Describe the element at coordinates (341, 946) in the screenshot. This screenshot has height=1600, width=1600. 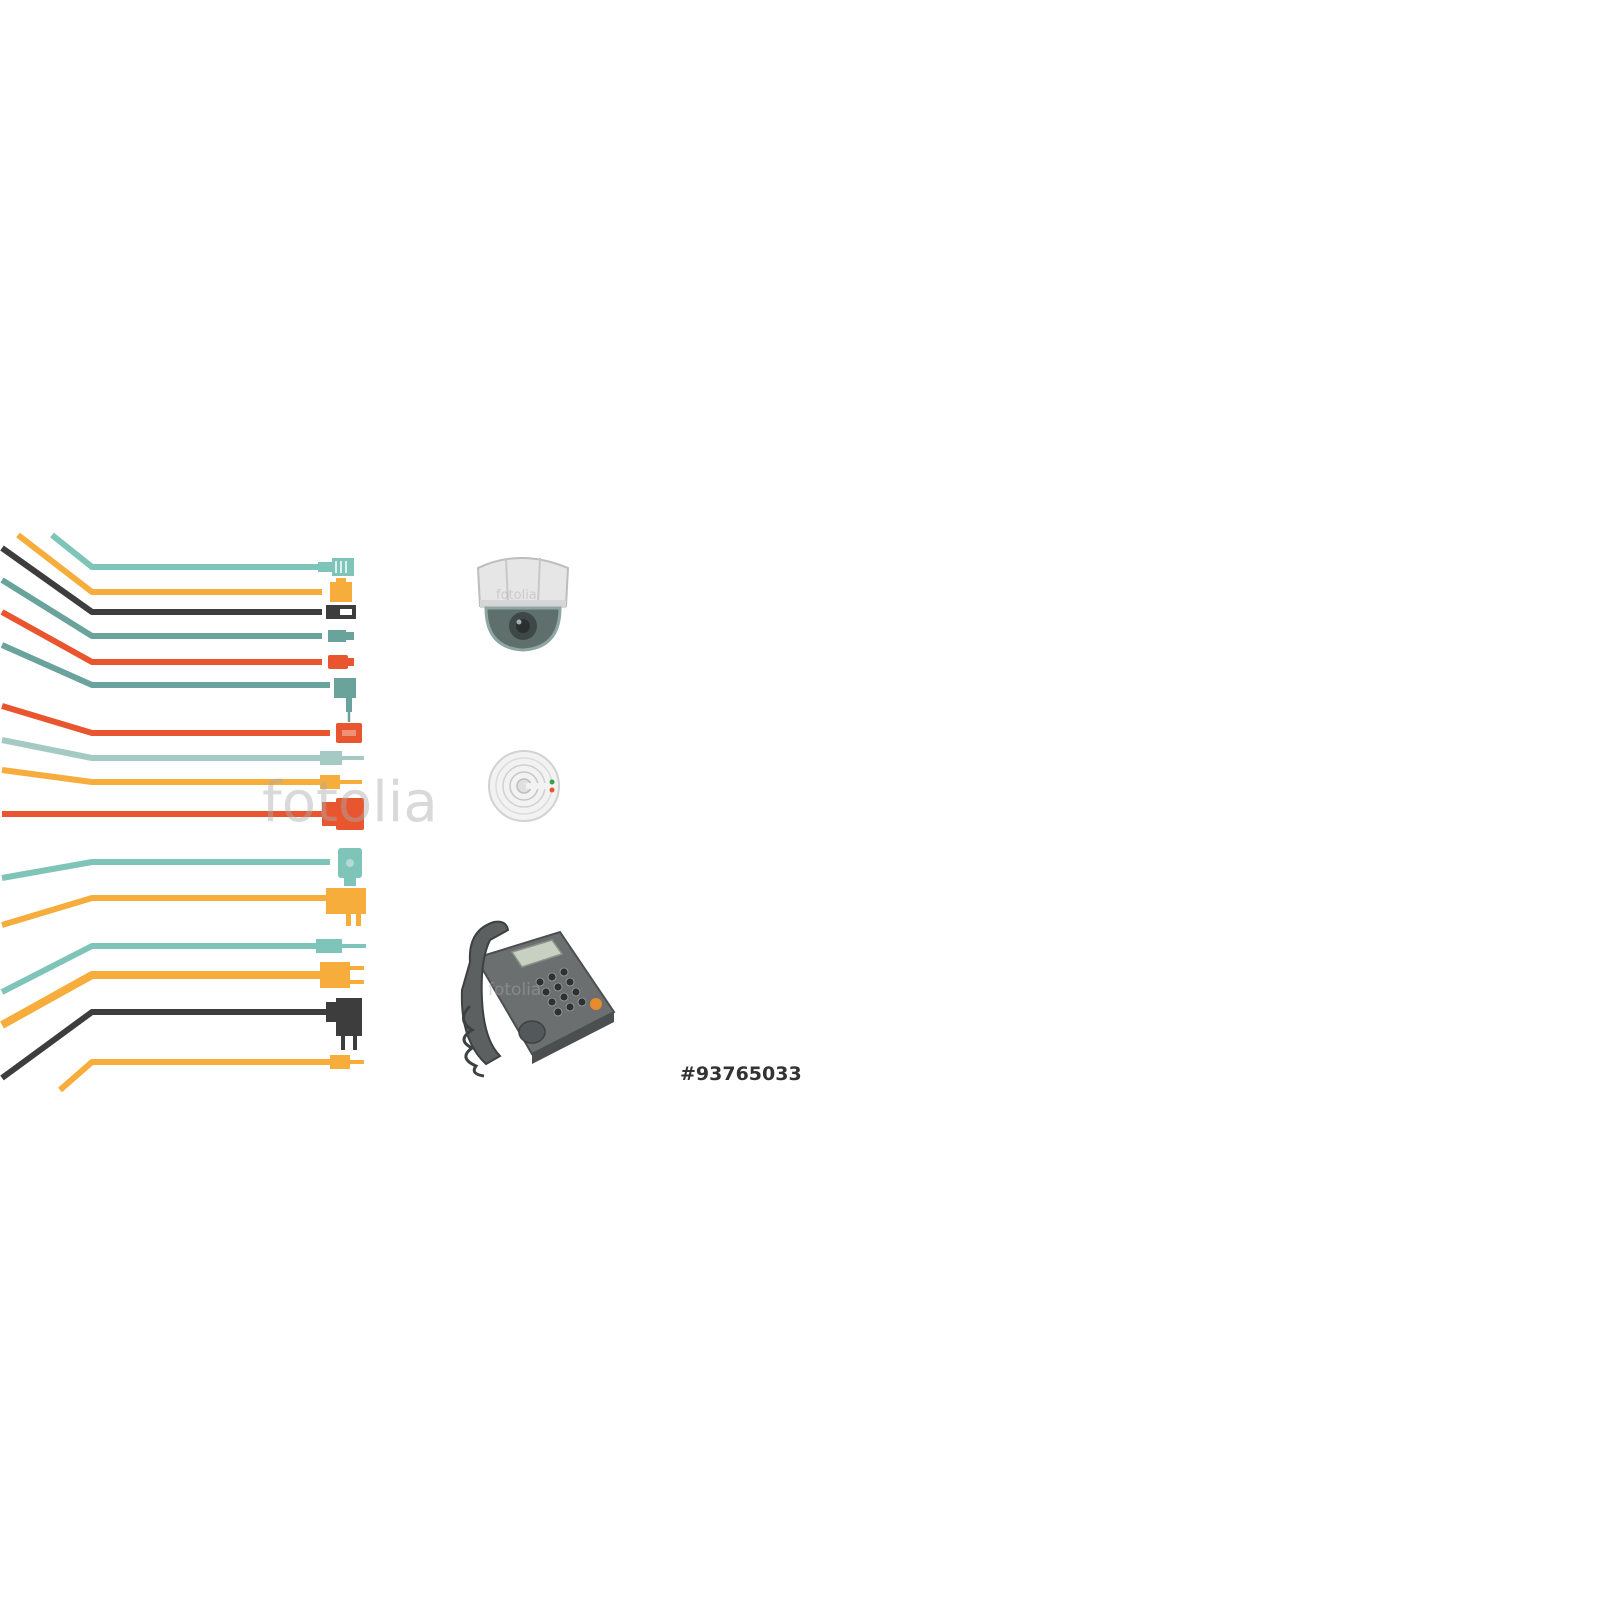
I see `stereo-jack-icon` at that location.